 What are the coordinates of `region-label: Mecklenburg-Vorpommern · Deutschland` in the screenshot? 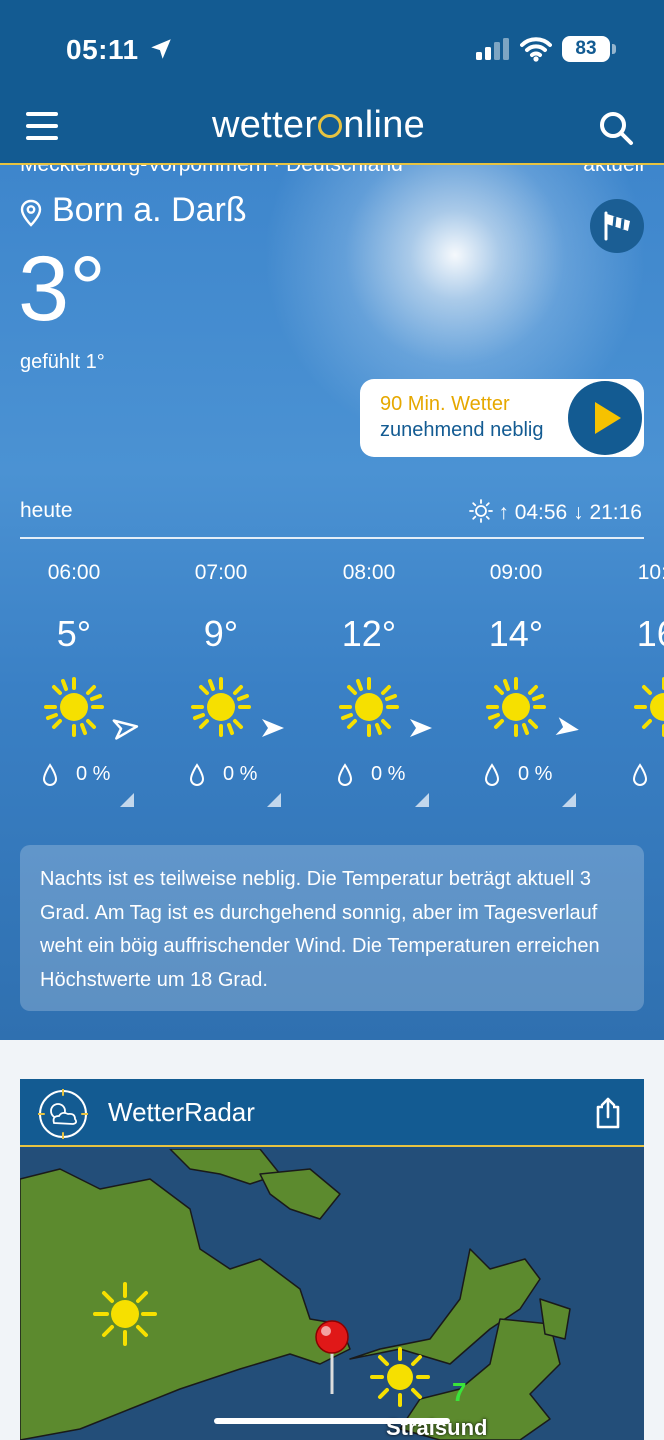 It's located at (211, 171).